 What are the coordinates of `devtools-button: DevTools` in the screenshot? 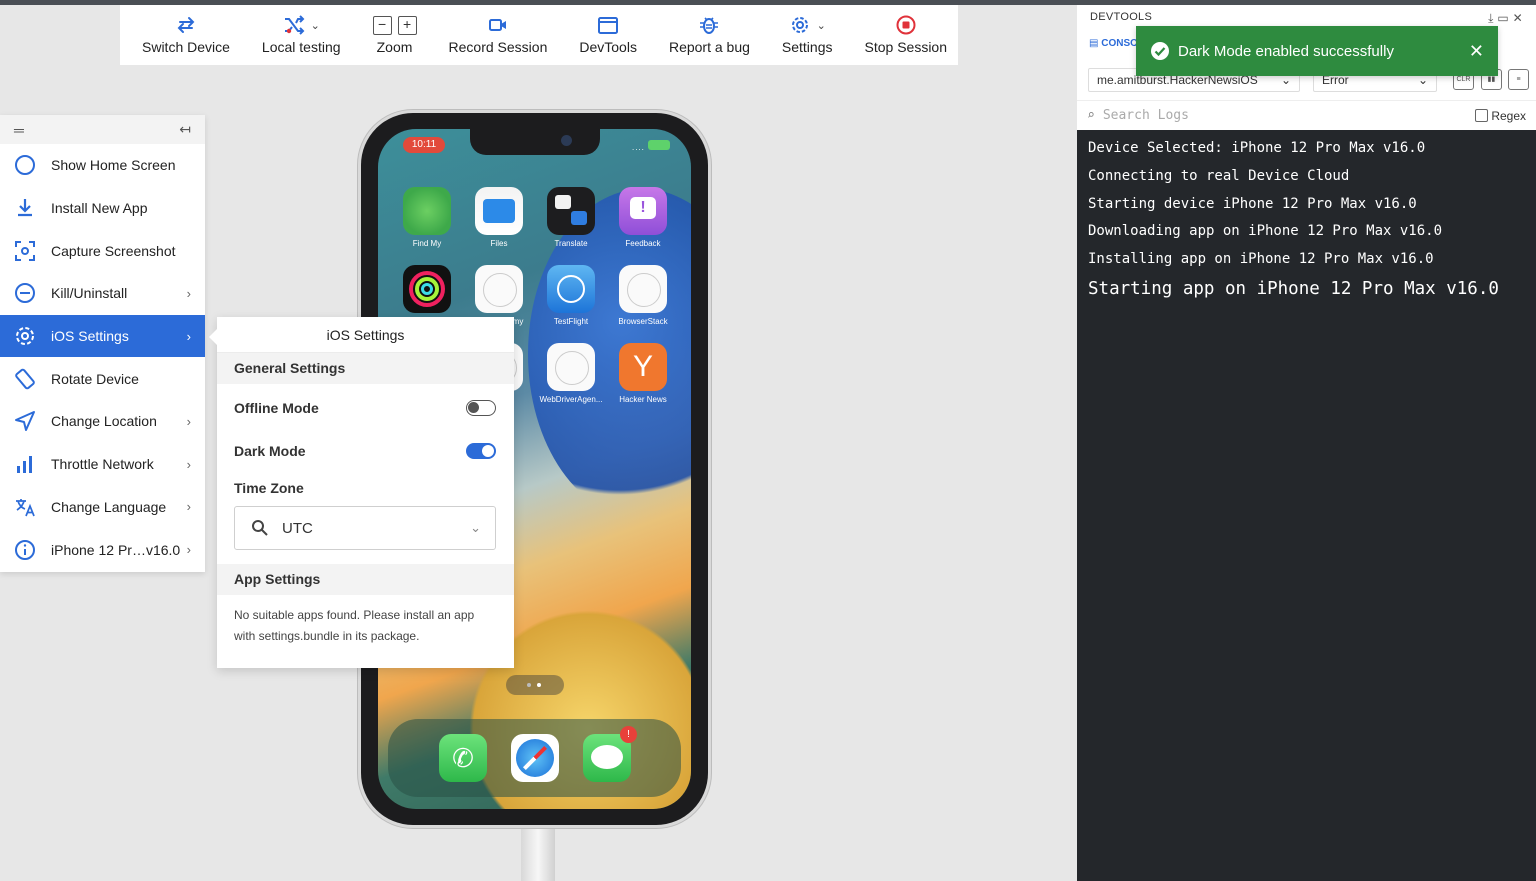 It's located at (608, 35).